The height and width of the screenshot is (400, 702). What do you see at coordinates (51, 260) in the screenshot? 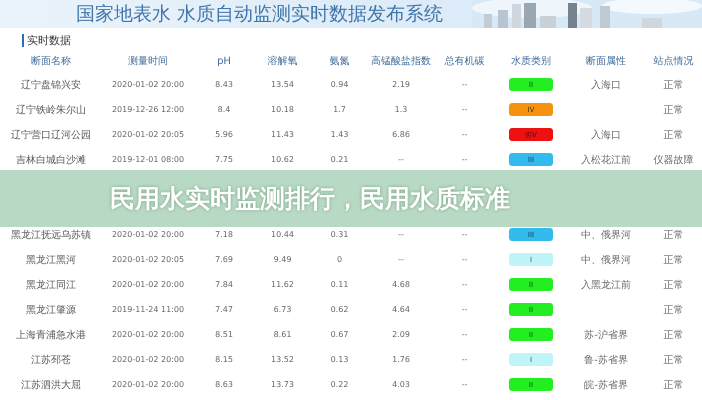
I see `station-name: 黑龙江黑河` at bounding box center [51, 260].